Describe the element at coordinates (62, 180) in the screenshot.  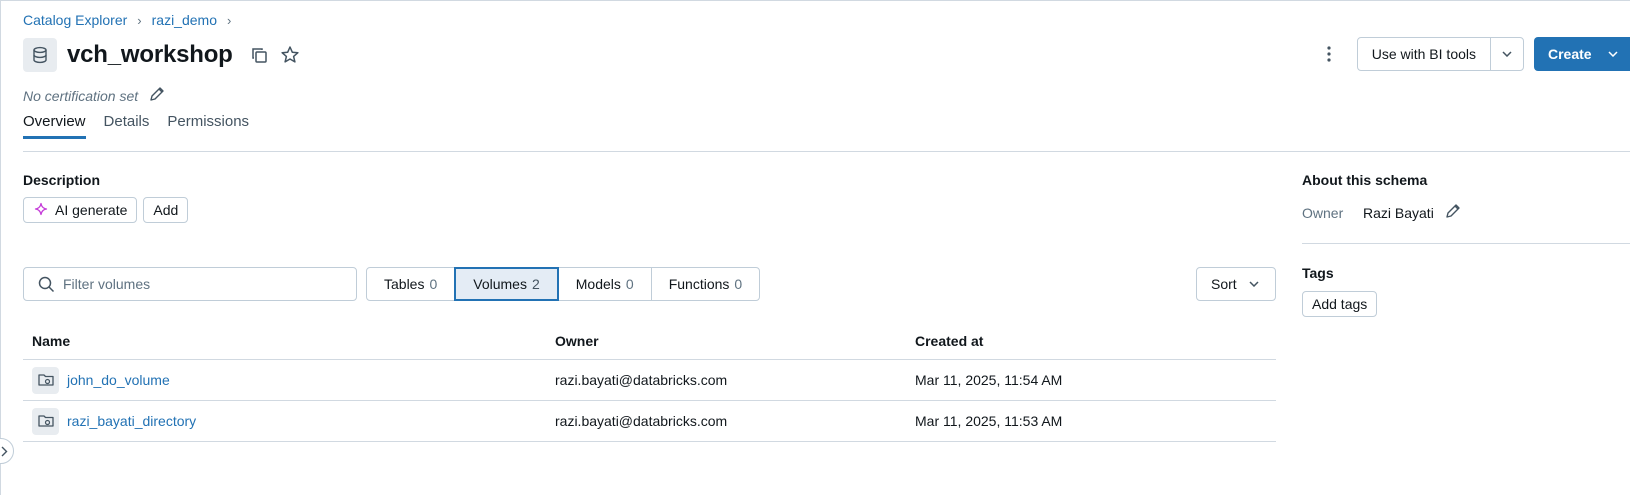
I see `description-label: Description` at that location.